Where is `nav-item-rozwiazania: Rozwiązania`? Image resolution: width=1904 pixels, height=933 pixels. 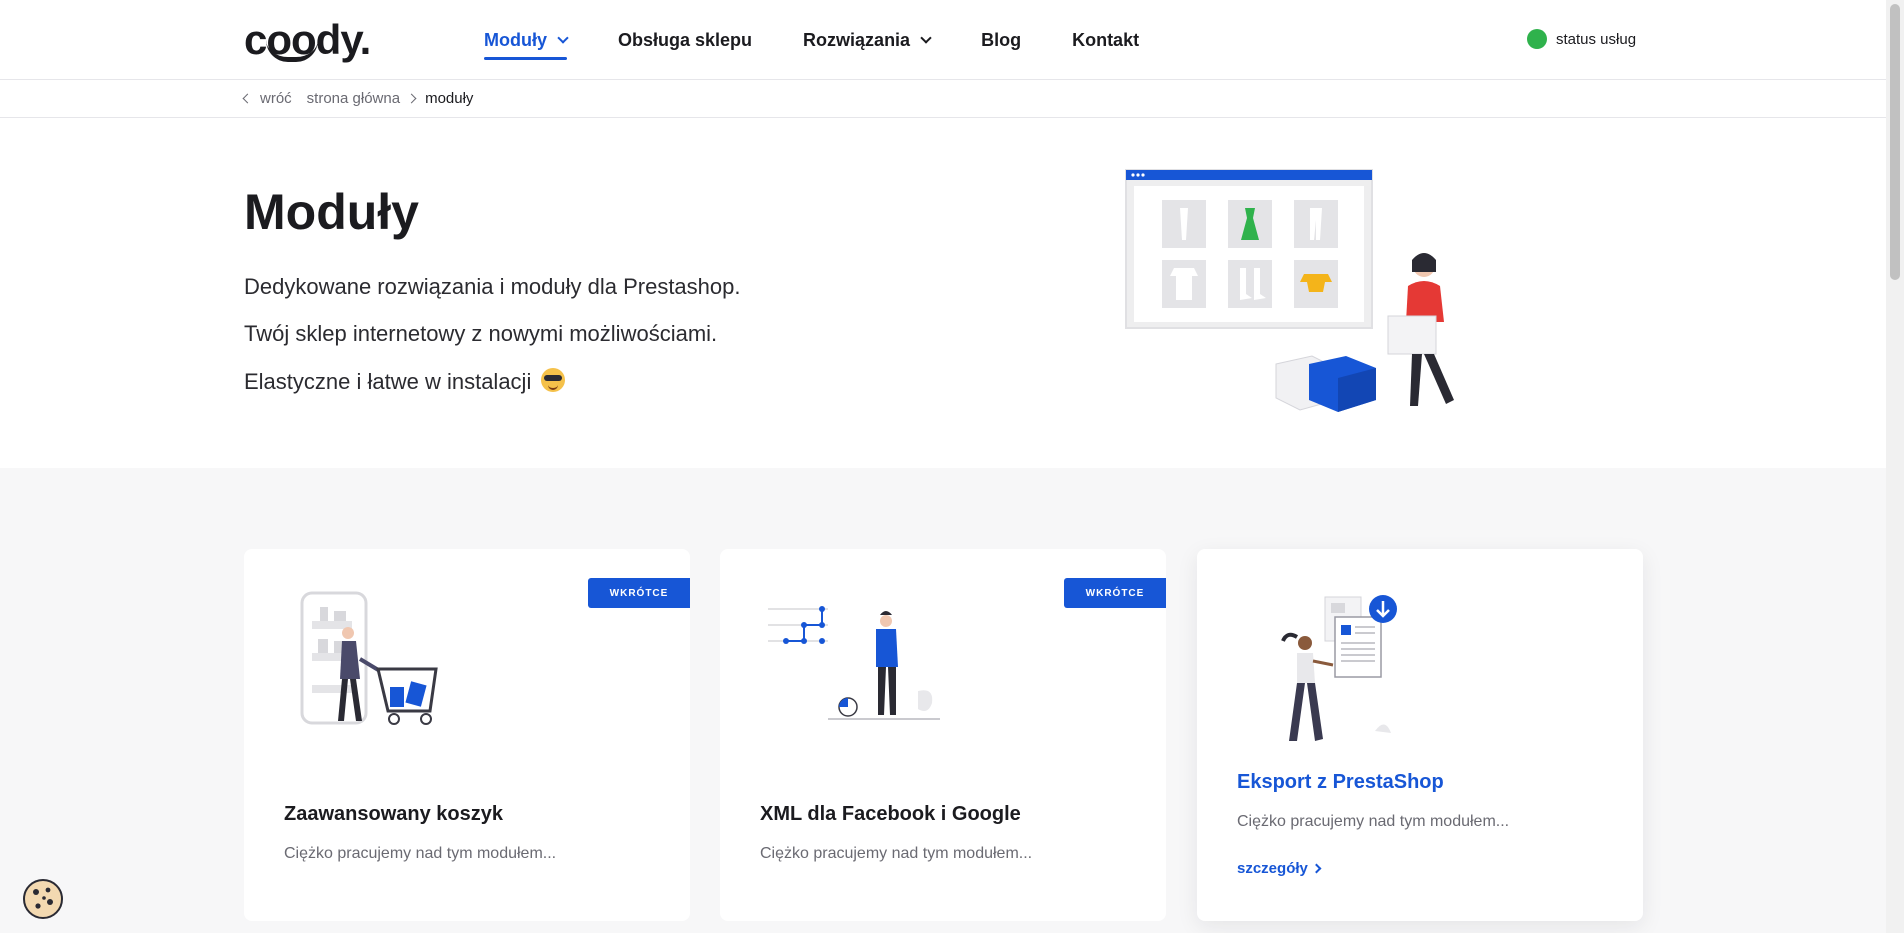 nav-item-rozwiazania: Rozwiązania is located at coordinates (867, 40).